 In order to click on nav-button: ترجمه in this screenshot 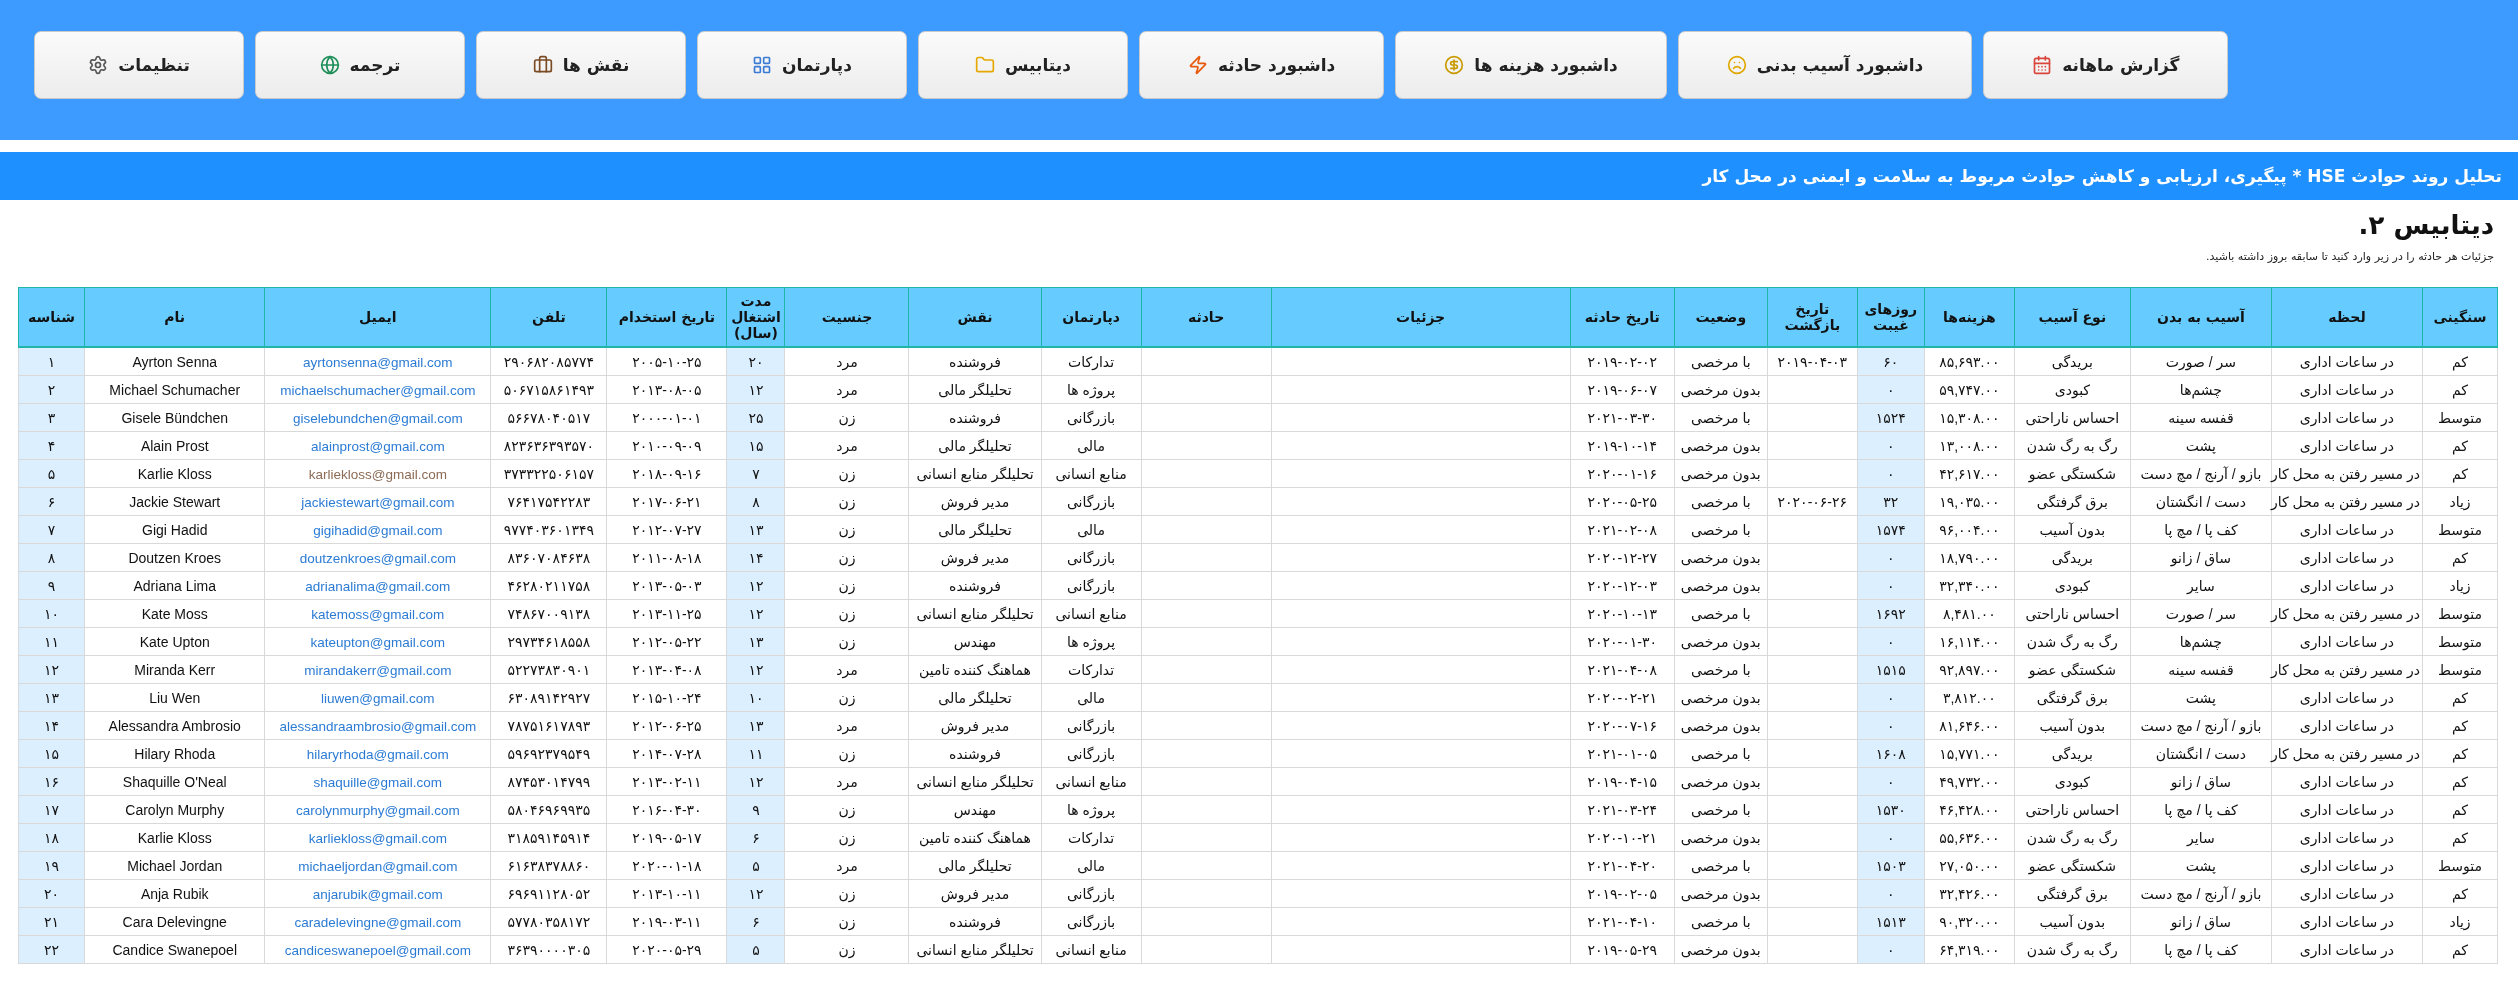, I will do `click(360, 65)`.